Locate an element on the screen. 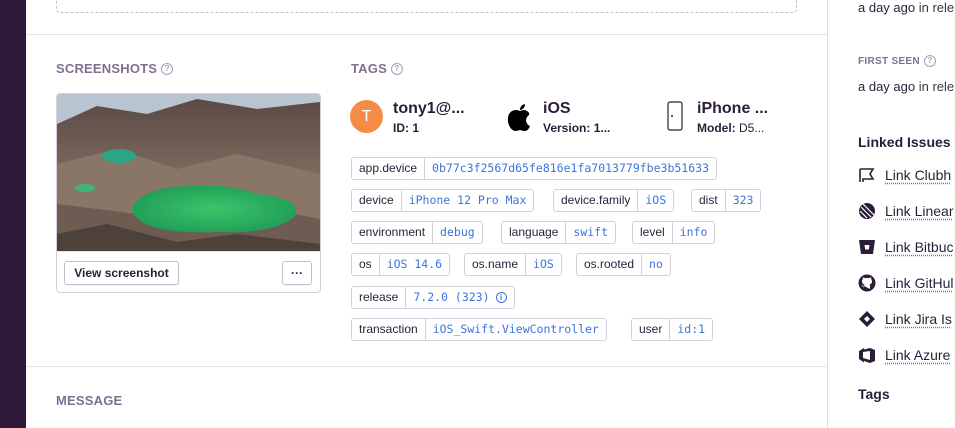  user-avatar: T is located at coordinates (366, 116).